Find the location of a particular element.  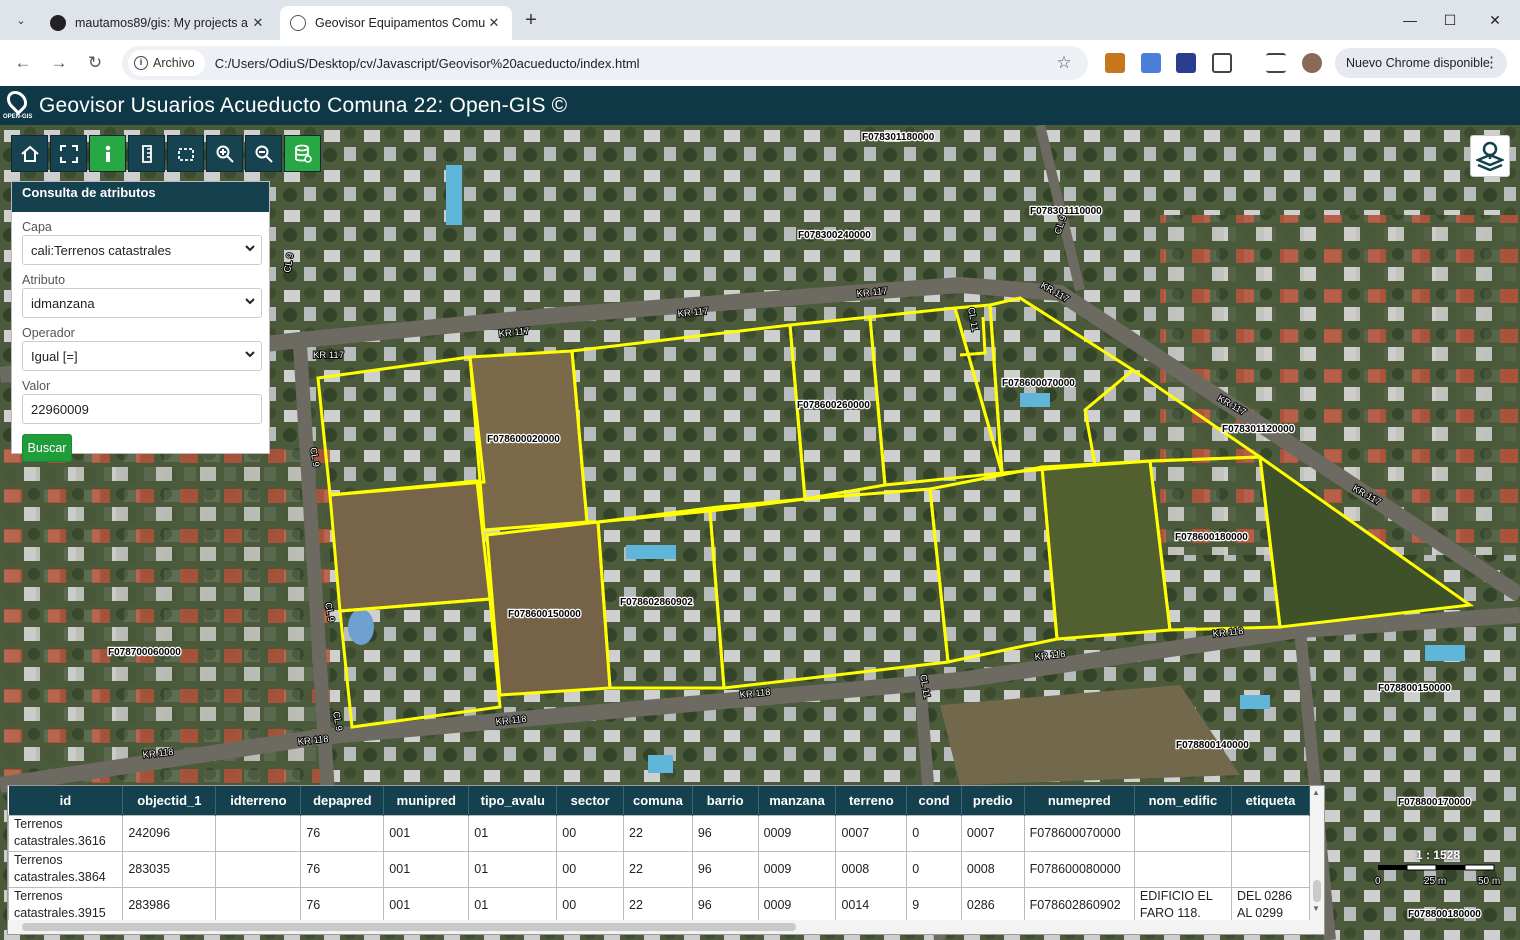

zoom-in-button is located at coordinates (224, 153).